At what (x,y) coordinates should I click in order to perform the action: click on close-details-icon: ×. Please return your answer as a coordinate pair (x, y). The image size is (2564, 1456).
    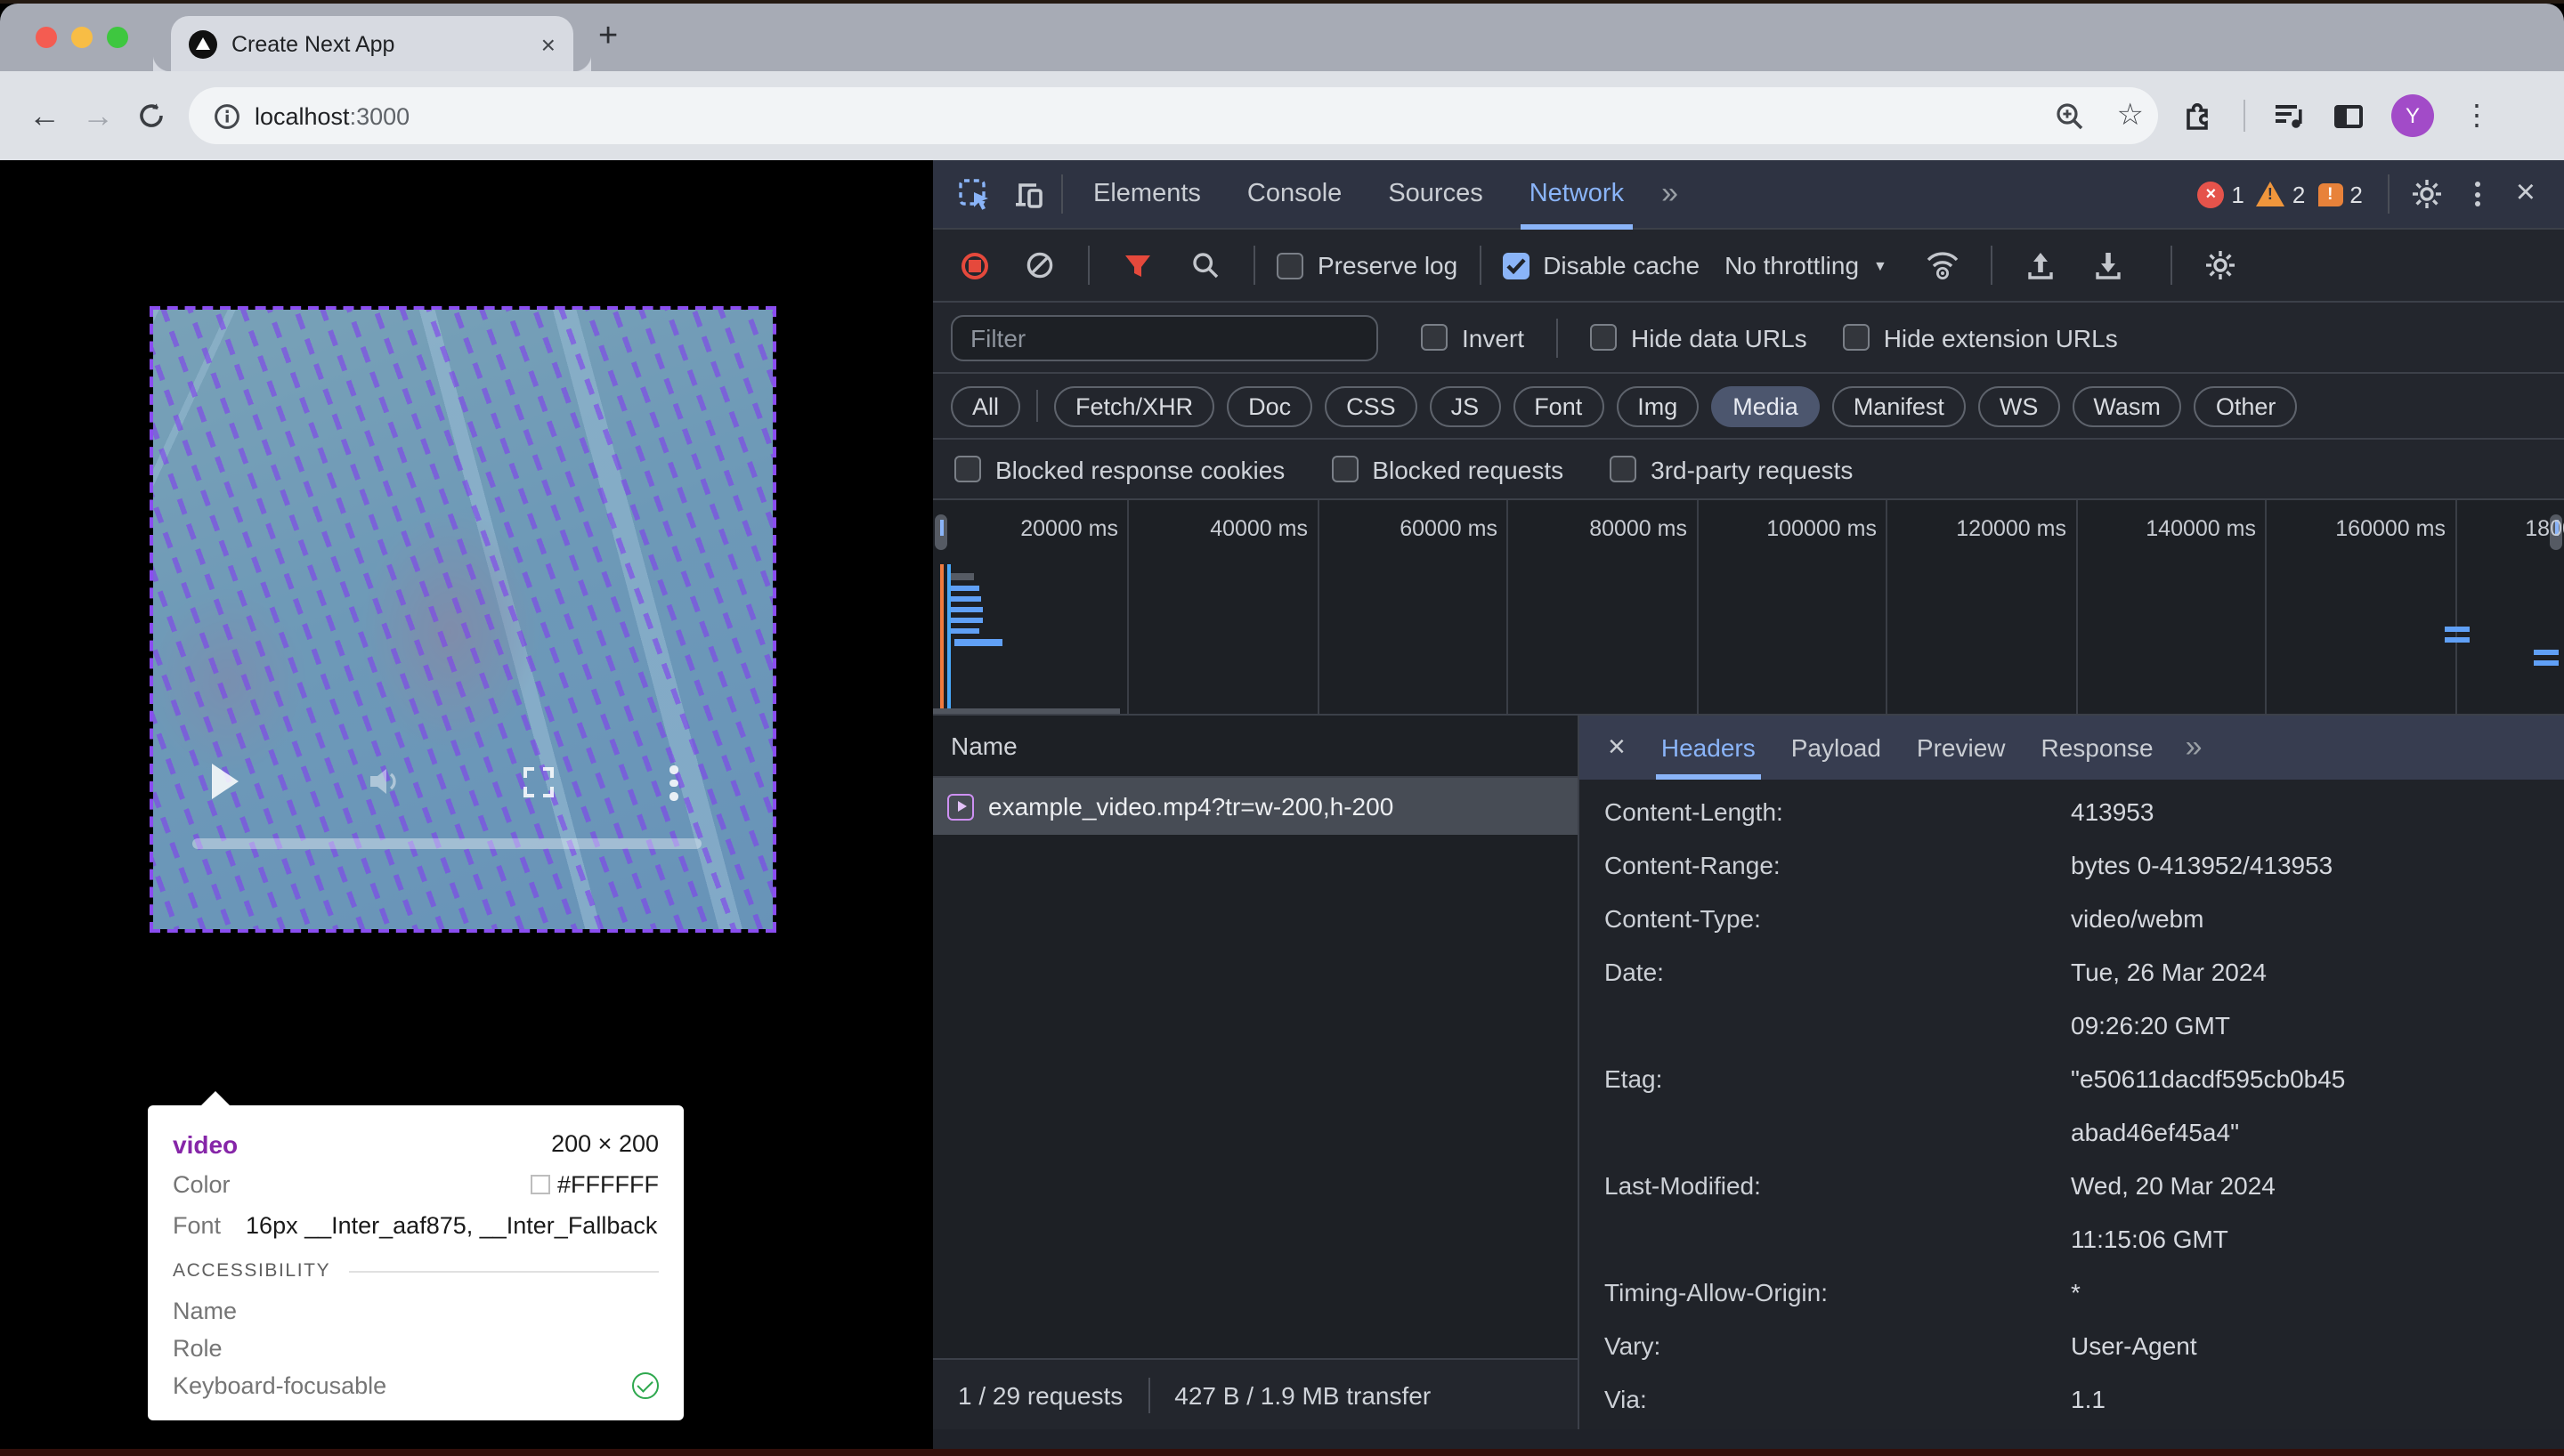
    Looking at the image, I should click on (1616, 747).